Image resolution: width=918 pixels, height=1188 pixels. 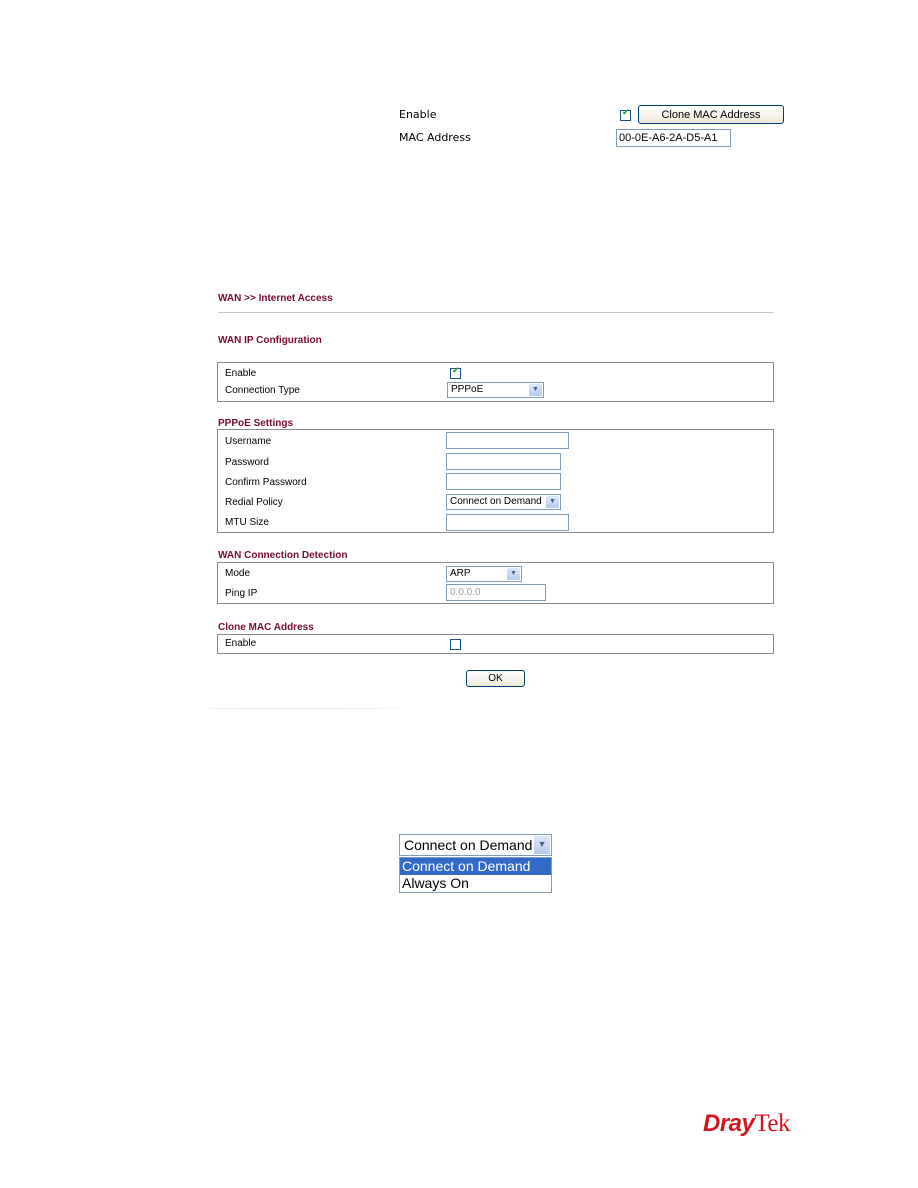 What do you see at coordinates (507, 440) in the screenshot?
I see `username-input` at bounding box center [507, 440].